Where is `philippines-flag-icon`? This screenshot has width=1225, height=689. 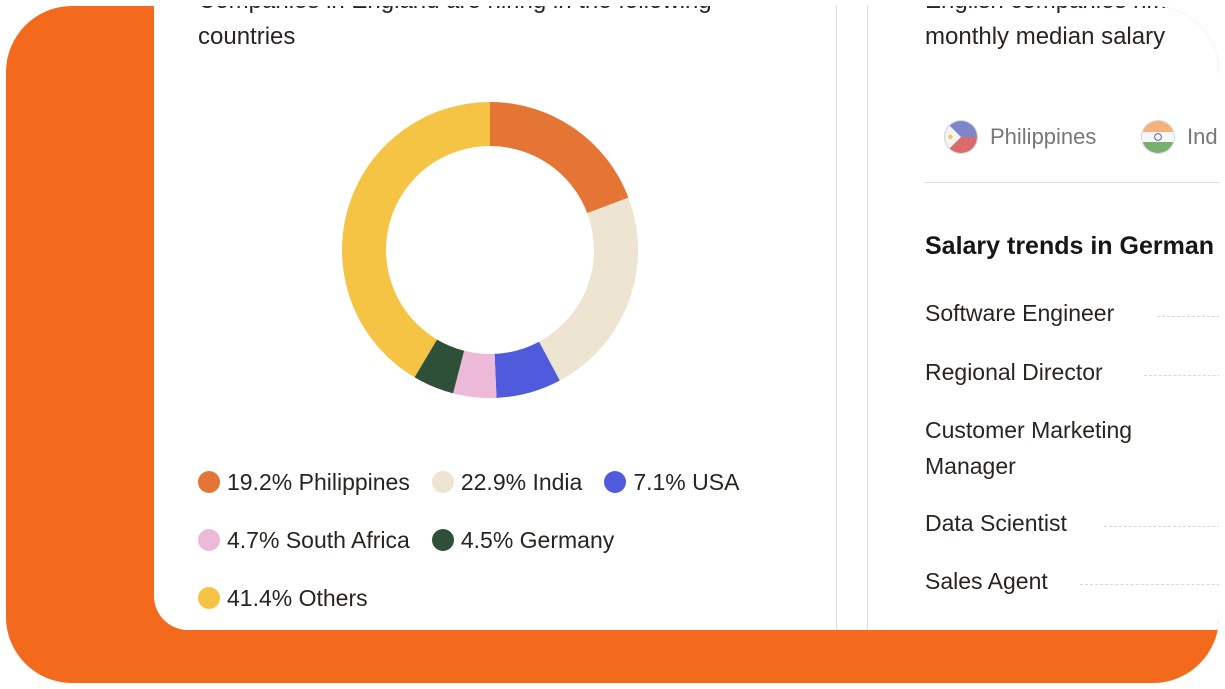
philippines-flag-icon is located at coordinates (961, 137).